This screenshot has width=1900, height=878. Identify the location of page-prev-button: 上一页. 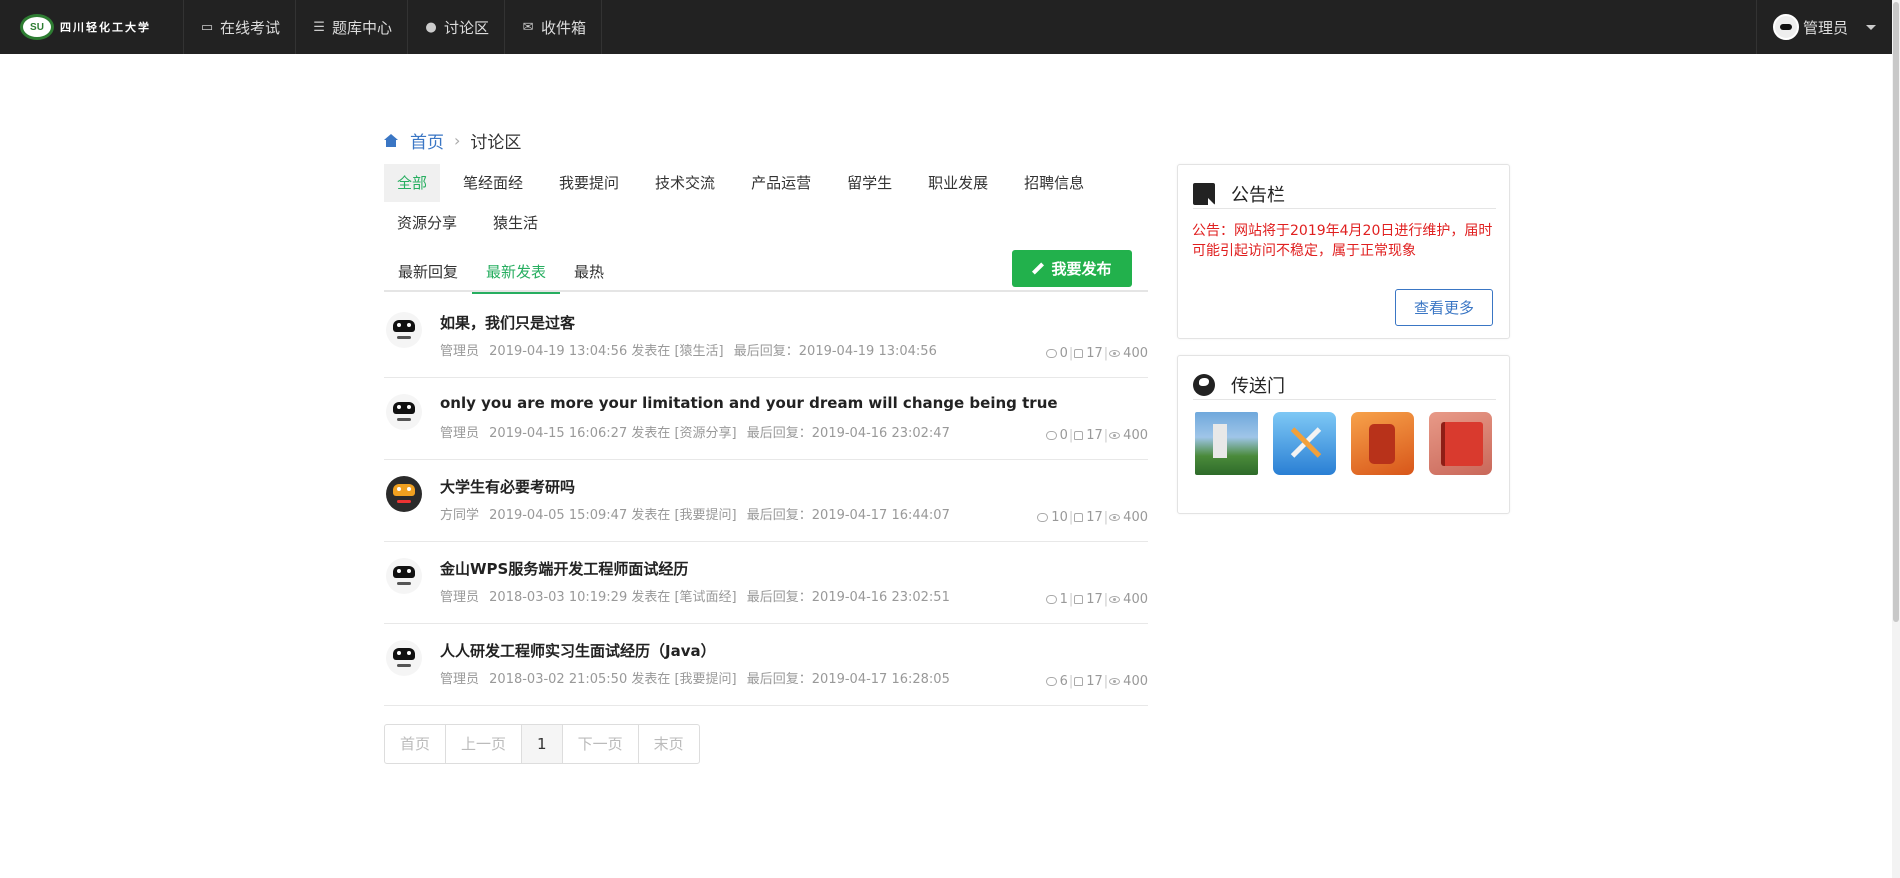
(484, 744).